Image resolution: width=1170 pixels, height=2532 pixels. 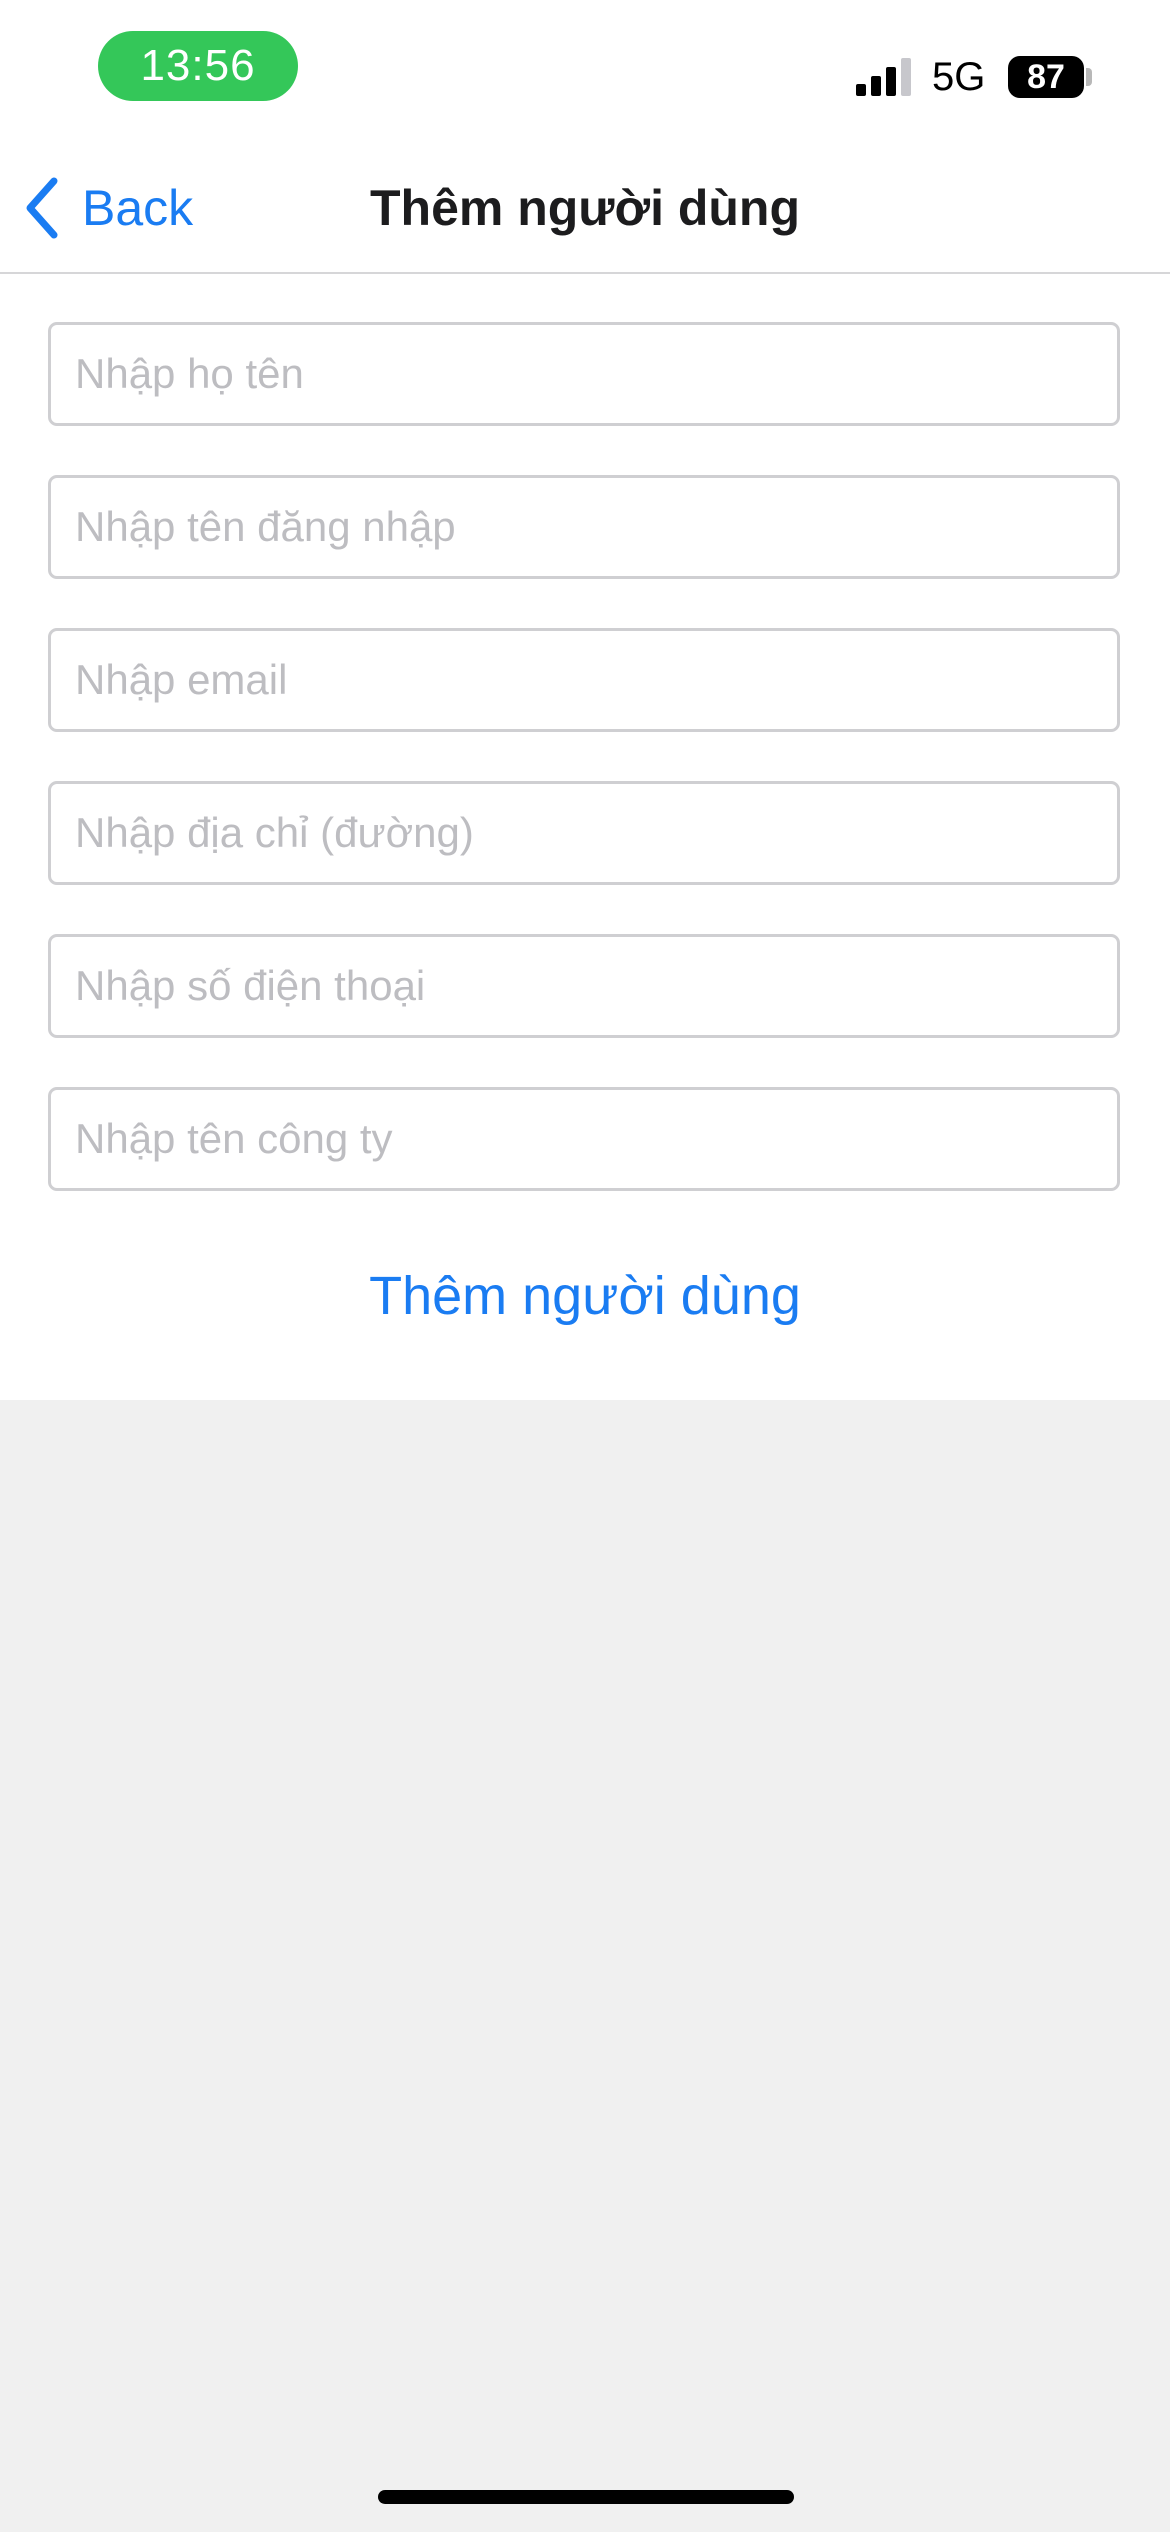 I want to click on add-user-button: Thêm người dùng, so click(x=585, y=1296).